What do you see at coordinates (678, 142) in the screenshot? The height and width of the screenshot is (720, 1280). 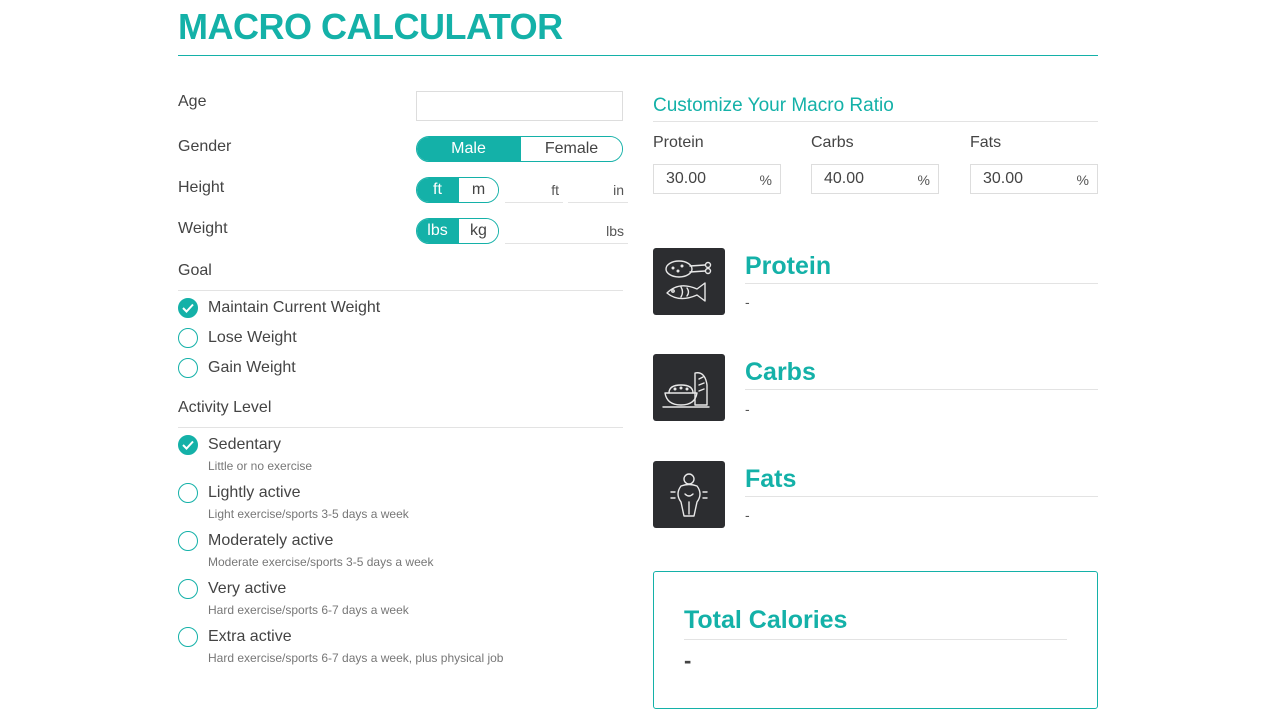 I see `ratio-protein-label: Protein` at bounding box center [678, 142].